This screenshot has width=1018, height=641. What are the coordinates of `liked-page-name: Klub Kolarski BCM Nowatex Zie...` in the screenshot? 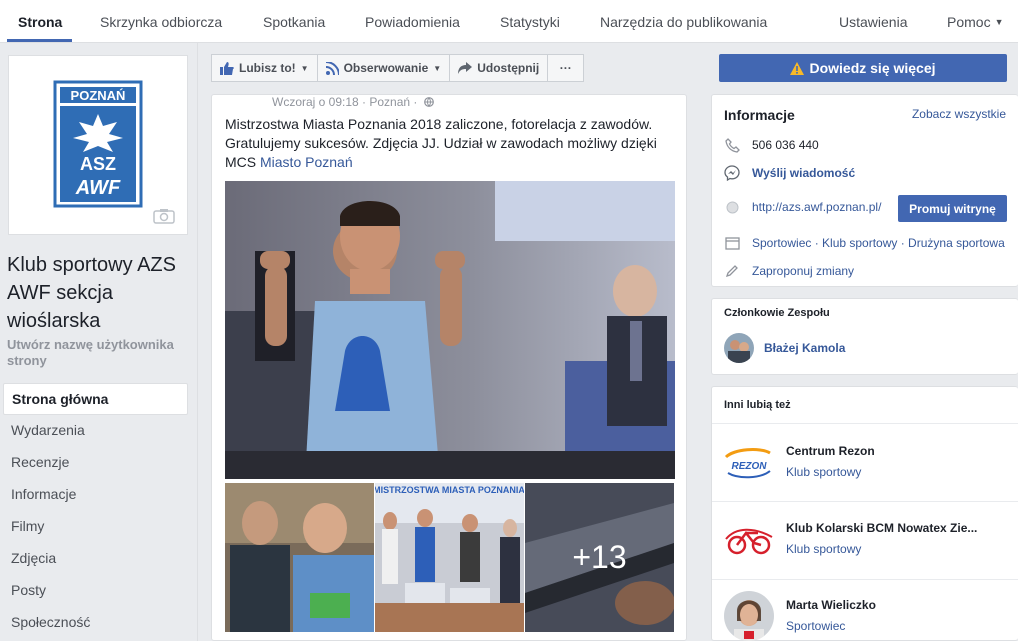 It's located at (881, 528).